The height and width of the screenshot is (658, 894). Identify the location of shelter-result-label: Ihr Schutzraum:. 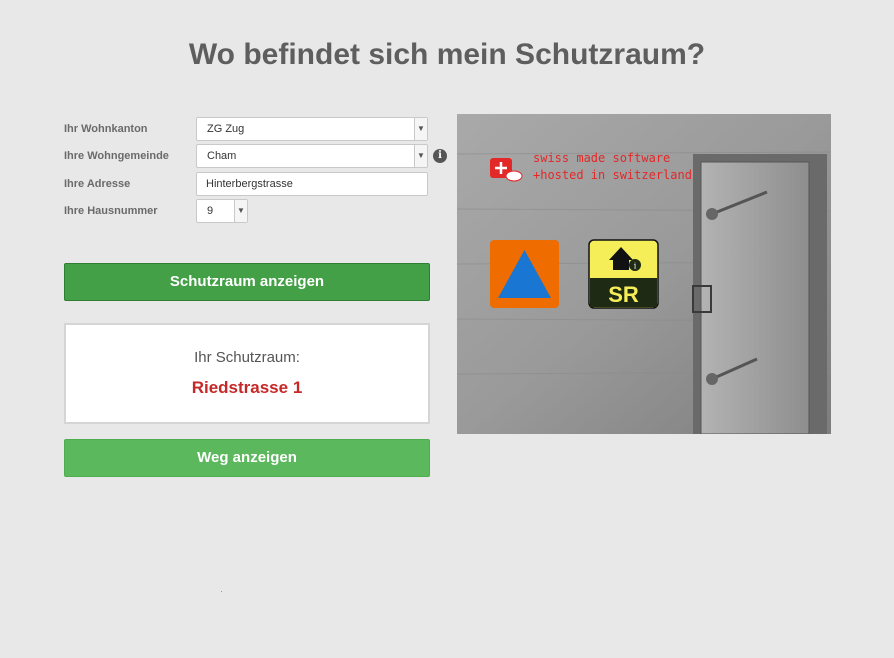
(247, 357).